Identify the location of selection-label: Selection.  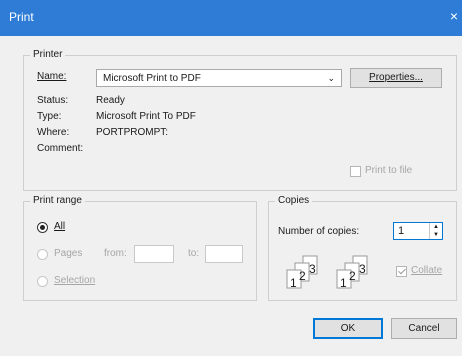
(74, 280).